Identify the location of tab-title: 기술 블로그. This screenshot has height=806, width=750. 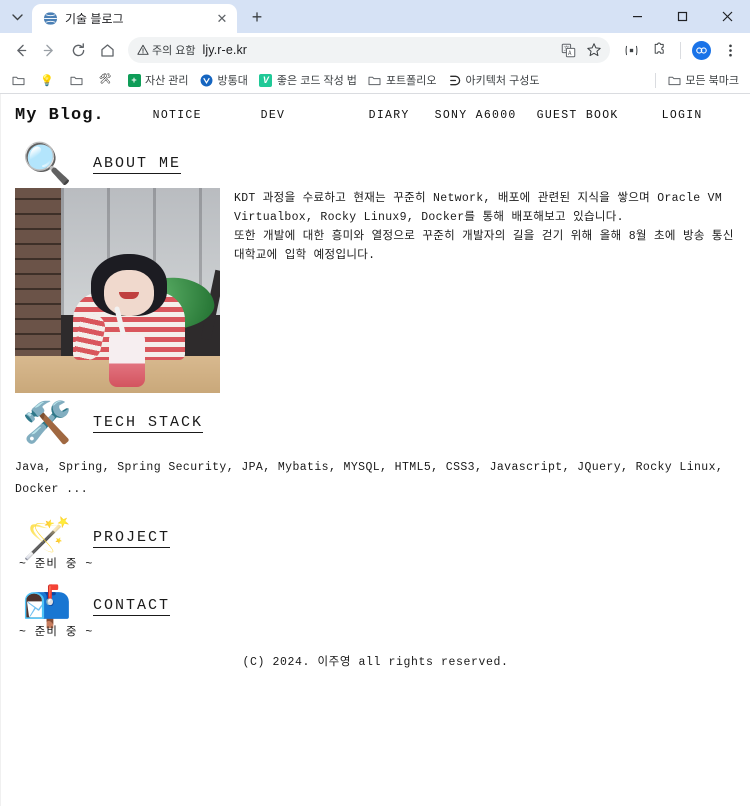
(94, 19).